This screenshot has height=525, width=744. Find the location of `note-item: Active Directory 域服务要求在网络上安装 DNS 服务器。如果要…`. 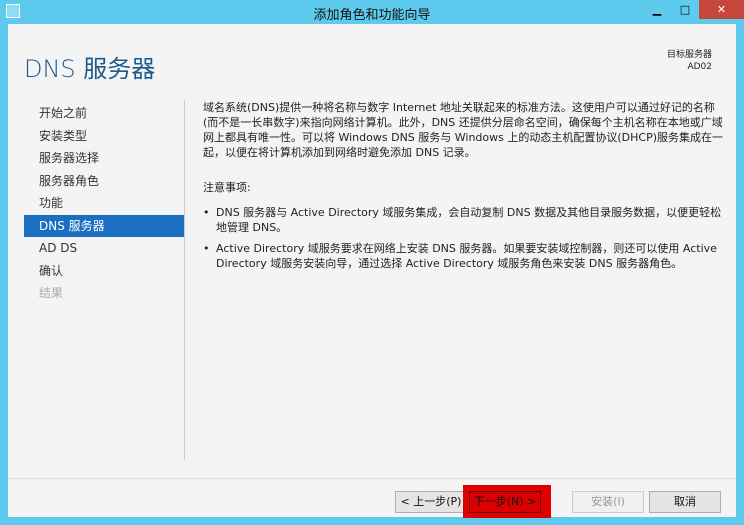

note-item: Active Directory 域服务要求在网络上安装 DNS 服务器。如果要… is located at coordinates (463, 256).